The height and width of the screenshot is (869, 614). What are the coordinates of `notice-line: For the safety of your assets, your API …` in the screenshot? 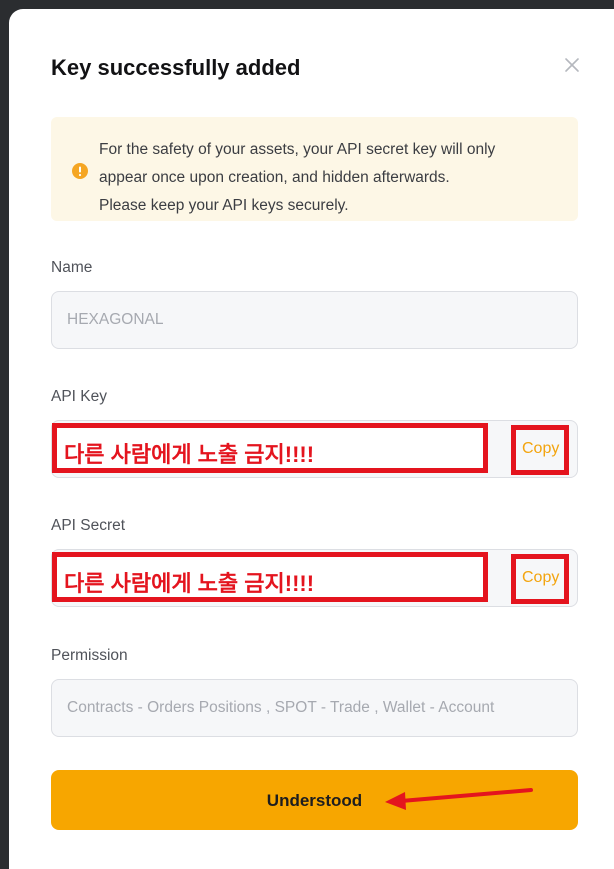 It's located at (297, 149).